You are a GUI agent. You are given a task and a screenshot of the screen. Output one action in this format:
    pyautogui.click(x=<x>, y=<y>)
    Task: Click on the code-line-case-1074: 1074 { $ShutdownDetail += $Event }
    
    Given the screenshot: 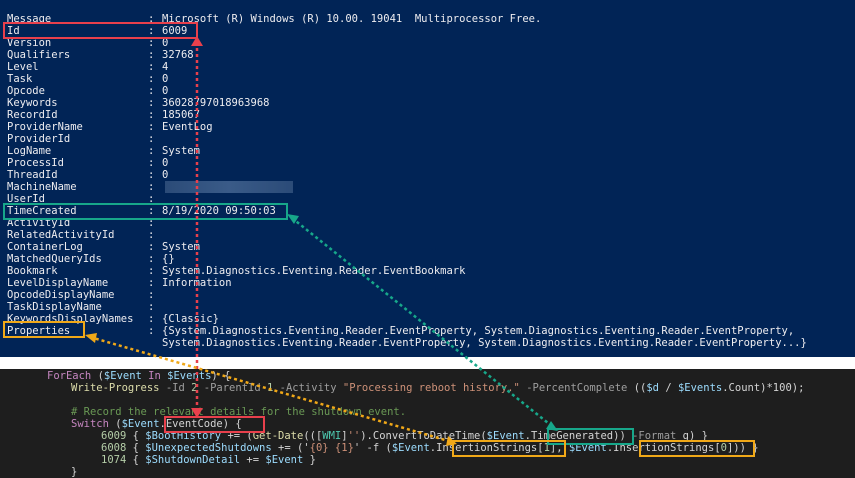 What is the action you would take?
    pyautogui.click(x=208, y=460)
    